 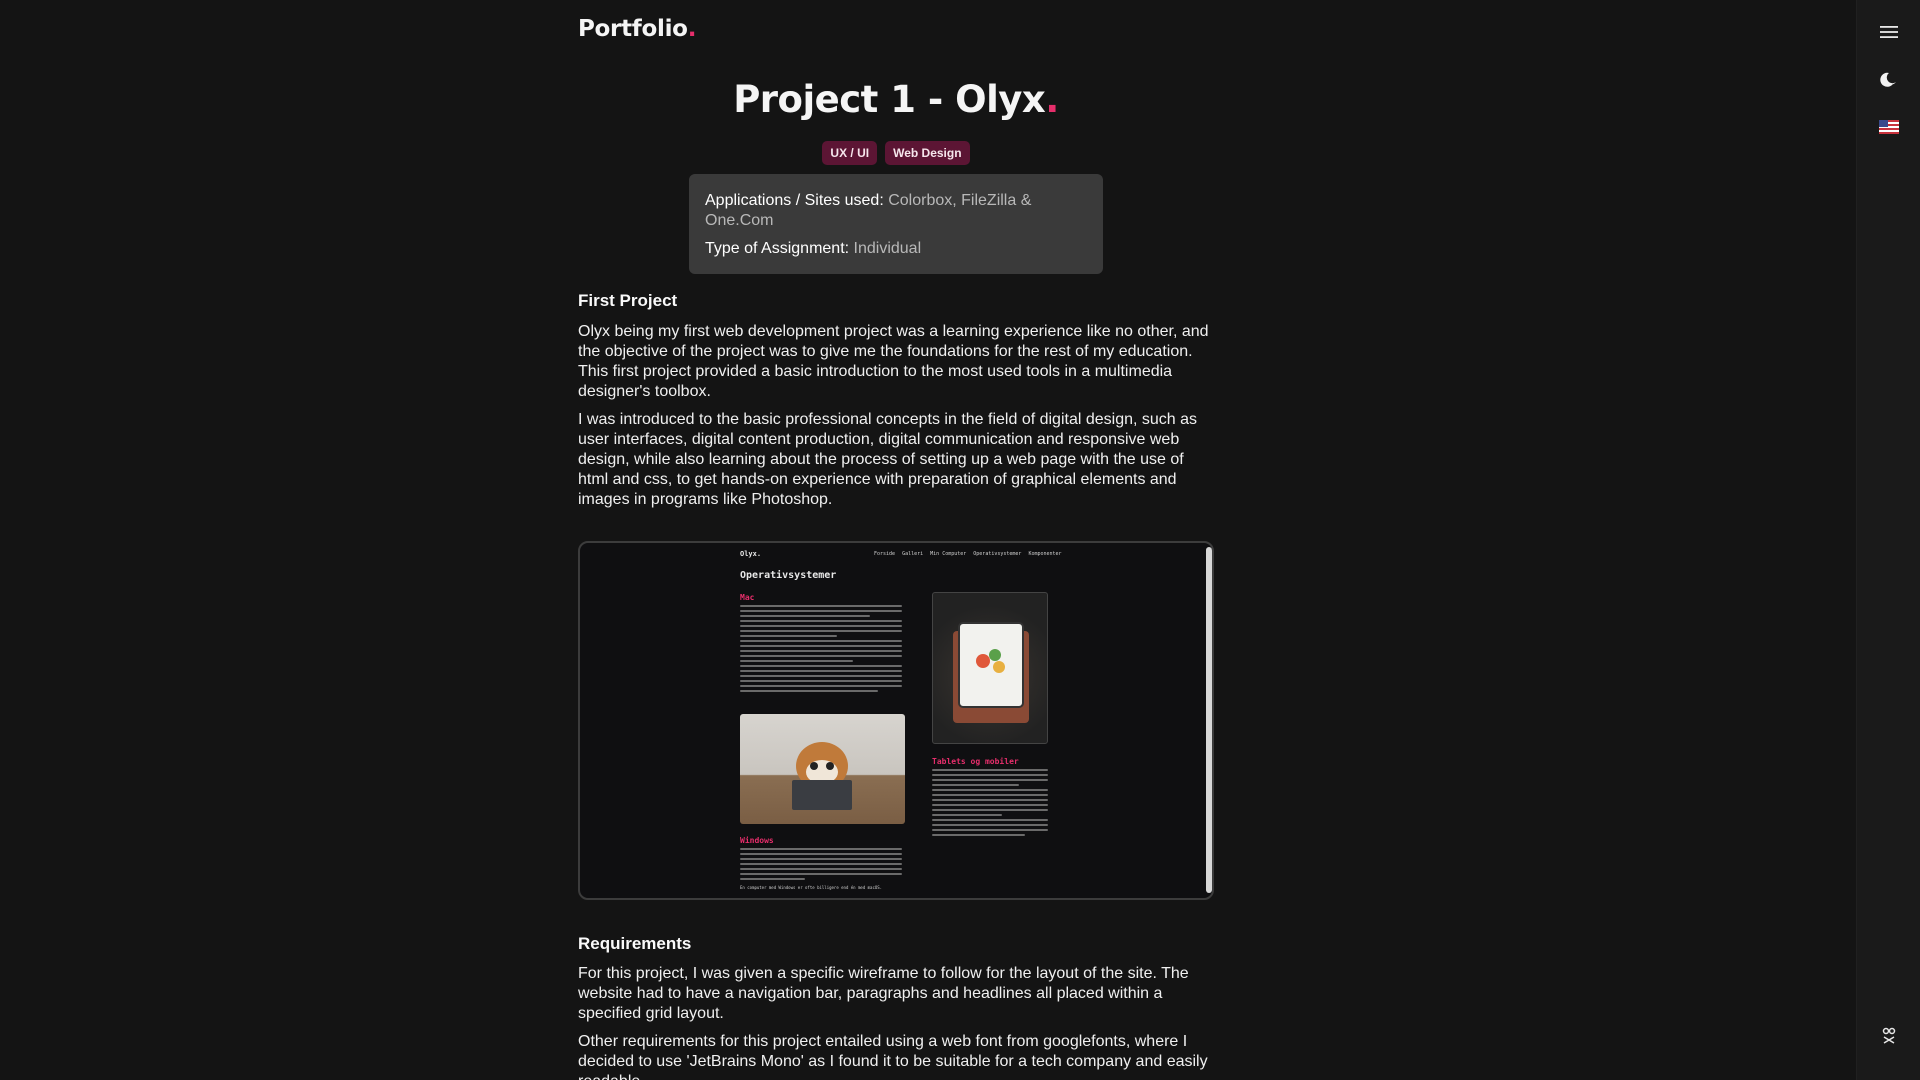 What do you see at coordinates (975, 761) in the screenshot?
I see `screenshot-sub-tablets: Tablets og mobiler` at bounding box center [975, 761].